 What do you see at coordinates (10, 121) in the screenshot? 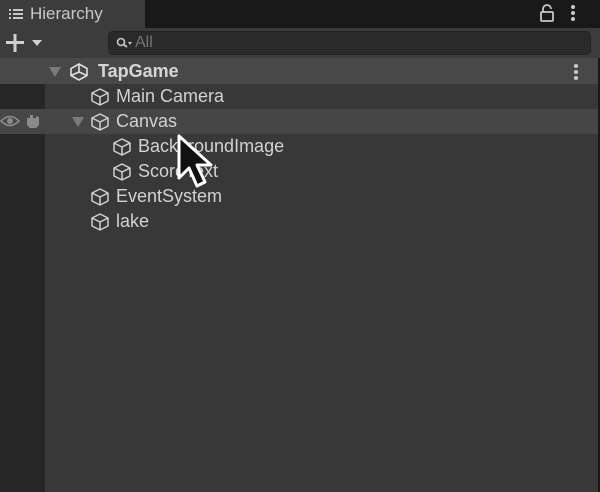
I see `eye-icon` at bounding box center [10, 121].